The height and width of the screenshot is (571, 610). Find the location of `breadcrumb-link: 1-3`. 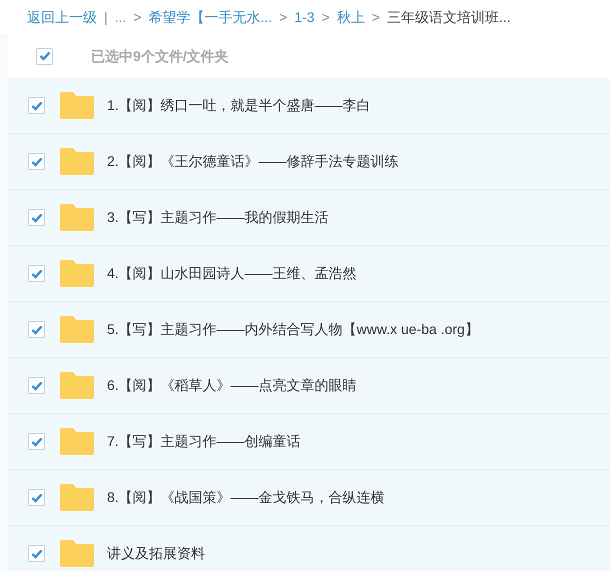

breadcrumb-link: 1-3 is located at coordinates (304, 17).